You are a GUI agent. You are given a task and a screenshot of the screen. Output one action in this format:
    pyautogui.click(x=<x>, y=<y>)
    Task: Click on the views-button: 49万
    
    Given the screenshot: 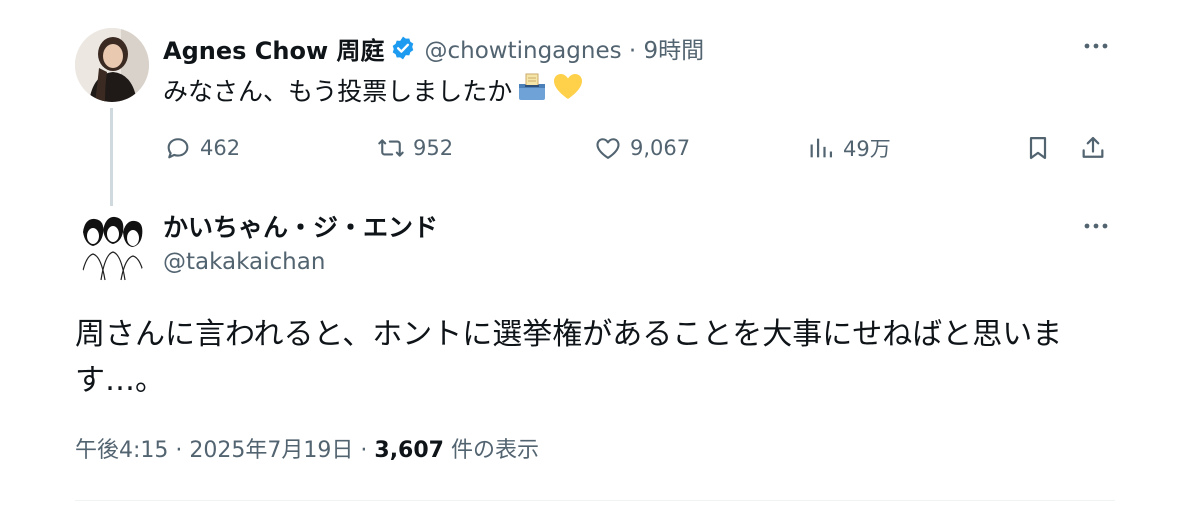 What is the action you would take?
    pyautogui.click(x=849, y=148)
    